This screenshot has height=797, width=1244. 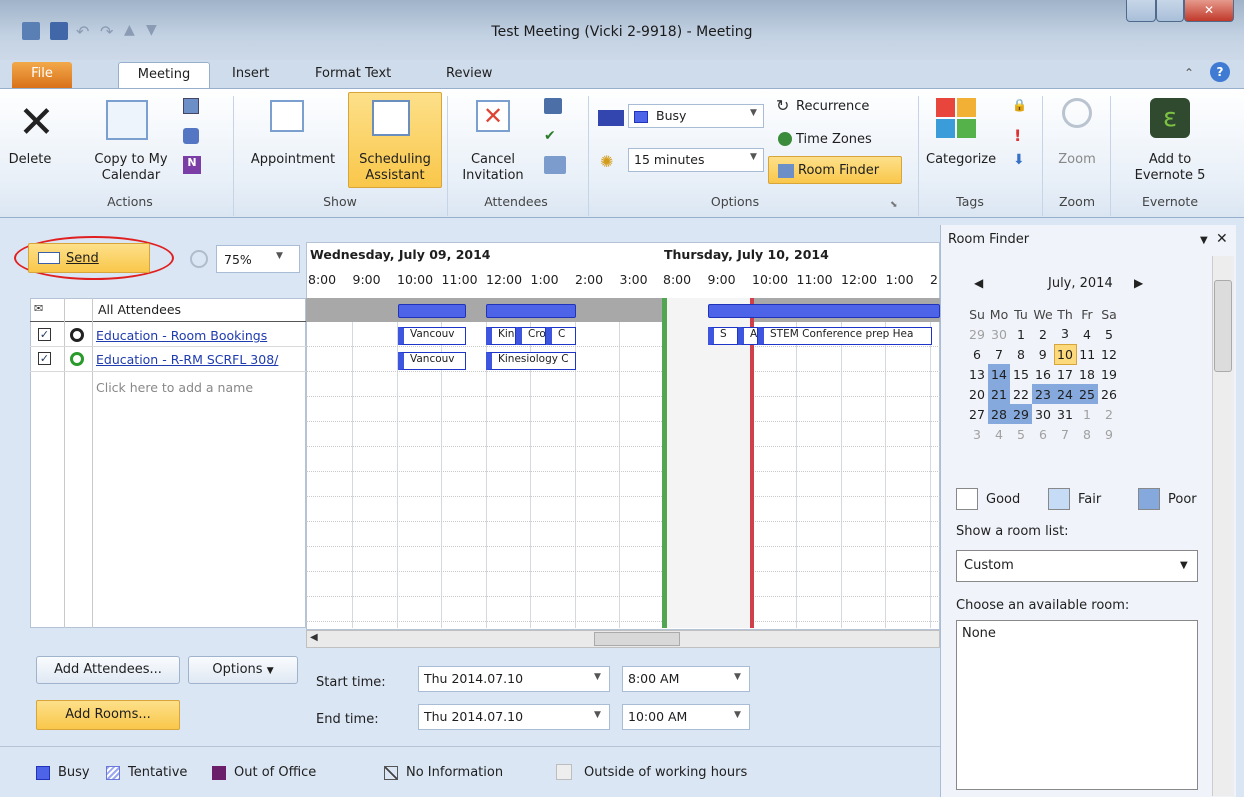 I want to click on calendar-day: 18, so click(x=1087, y=374).